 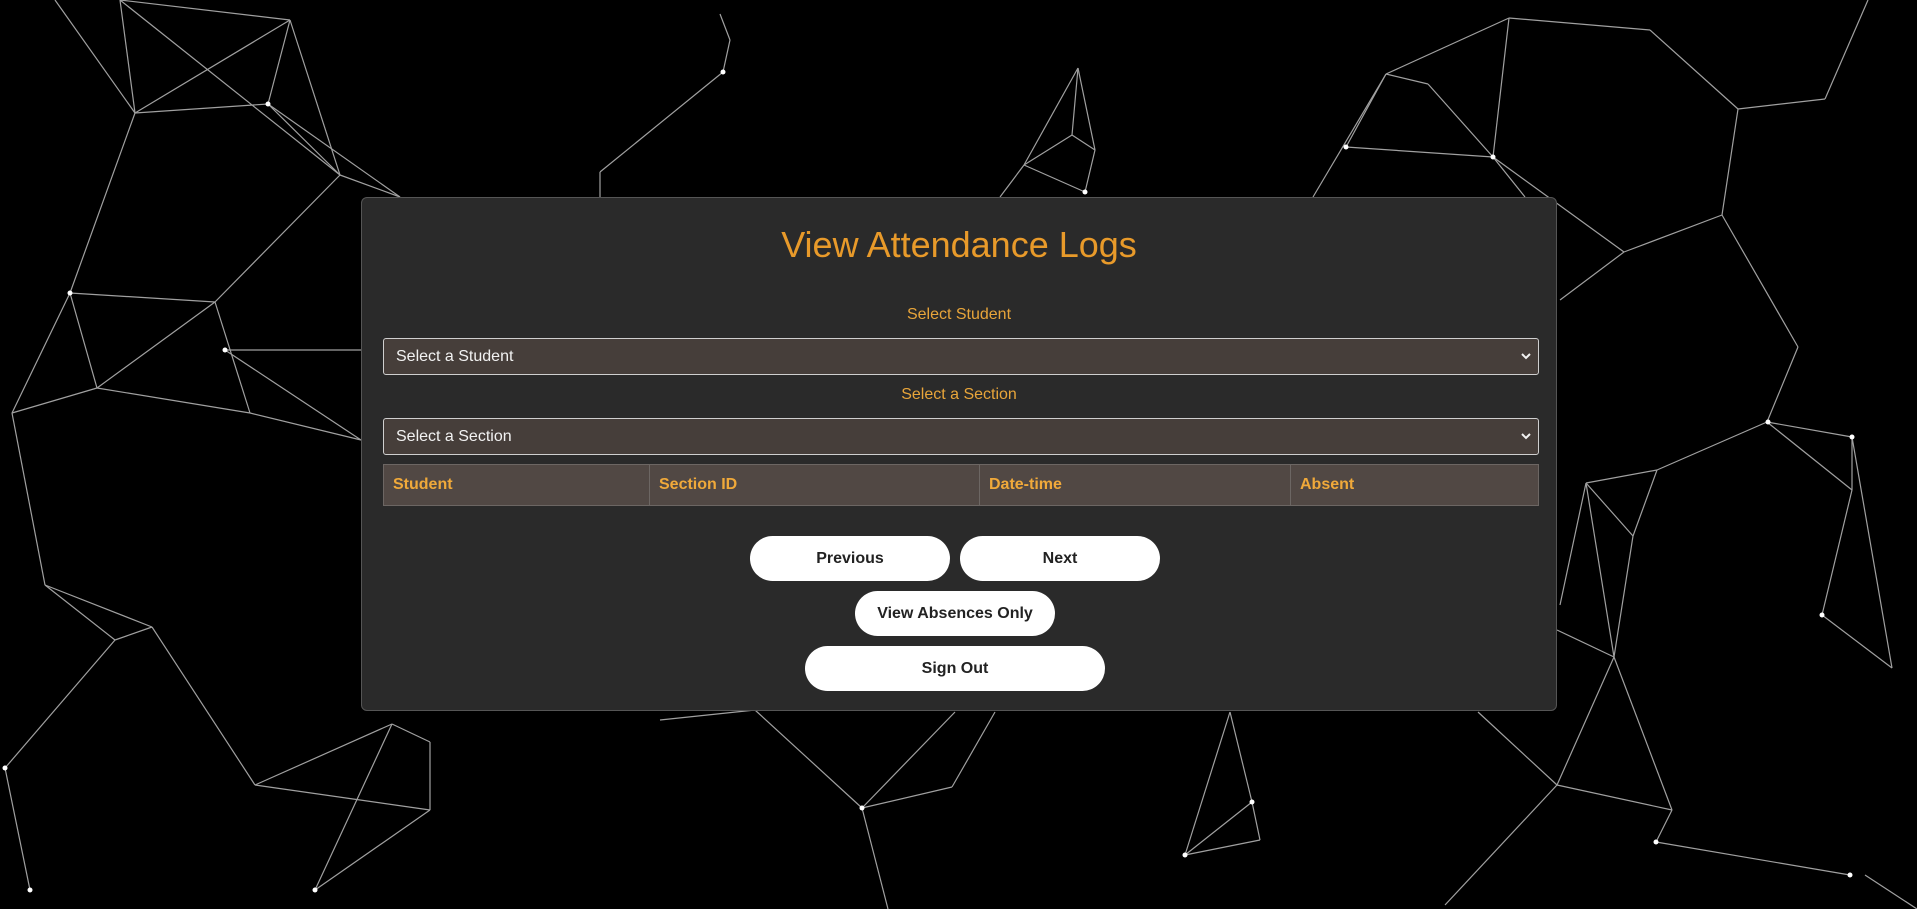 I want to click on column-header-date-time: Date-time, so click(x=1135, y=485).